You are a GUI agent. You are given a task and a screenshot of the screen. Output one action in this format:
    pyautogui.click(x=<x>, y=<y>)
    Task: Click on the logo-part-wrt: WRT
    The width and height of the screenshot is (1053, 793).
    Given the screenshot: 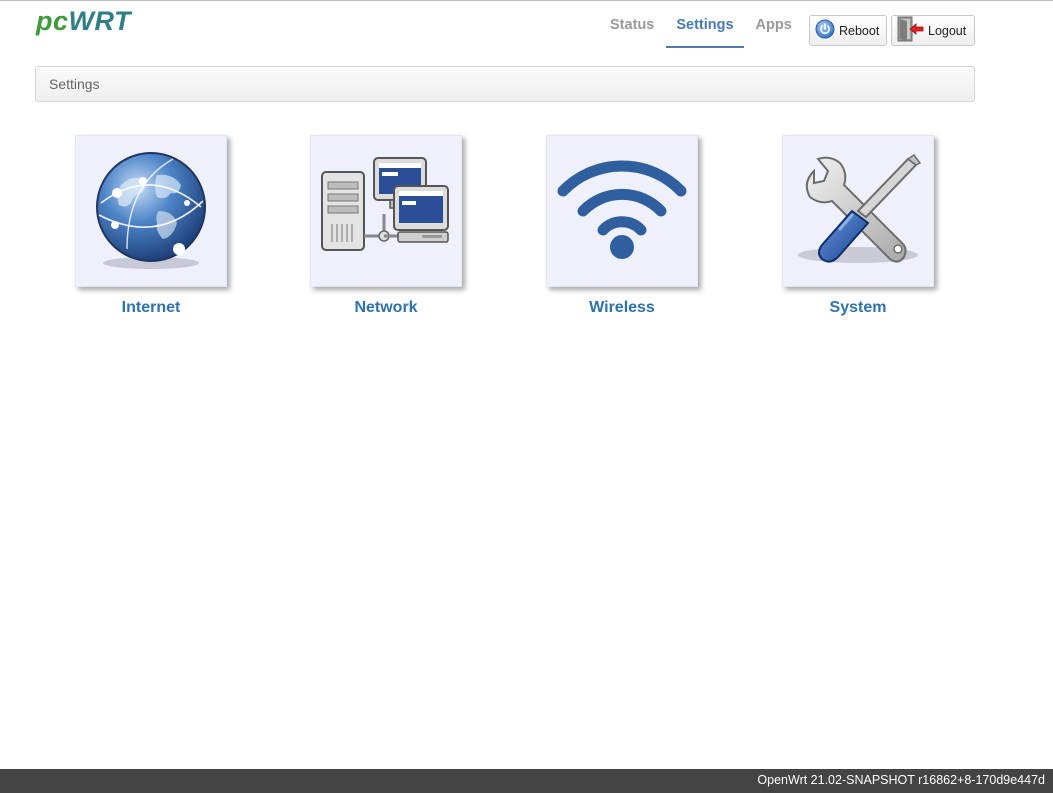 What is the action you would take?
    pyautogui.click(x=100, y=21)
    